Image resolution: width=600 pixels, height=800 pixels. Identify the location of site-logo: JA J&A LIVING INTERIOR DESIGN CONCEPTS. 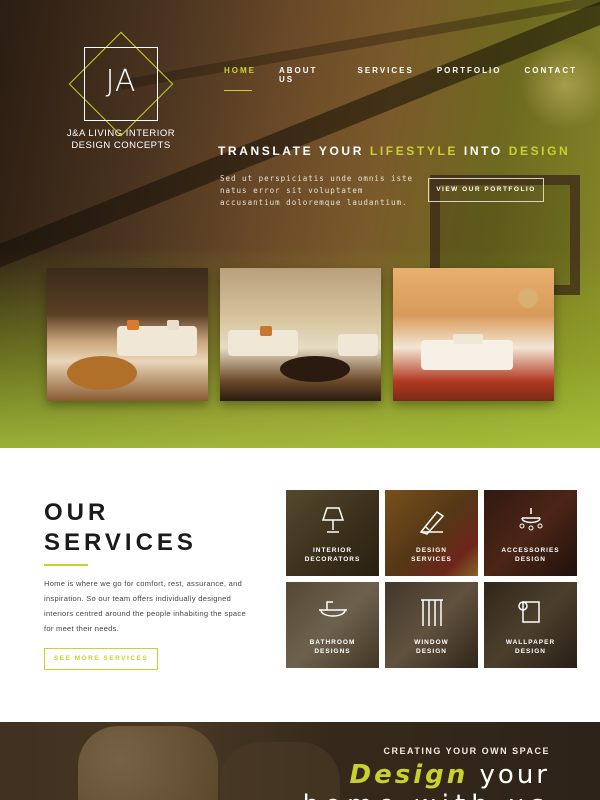
(121, 91).